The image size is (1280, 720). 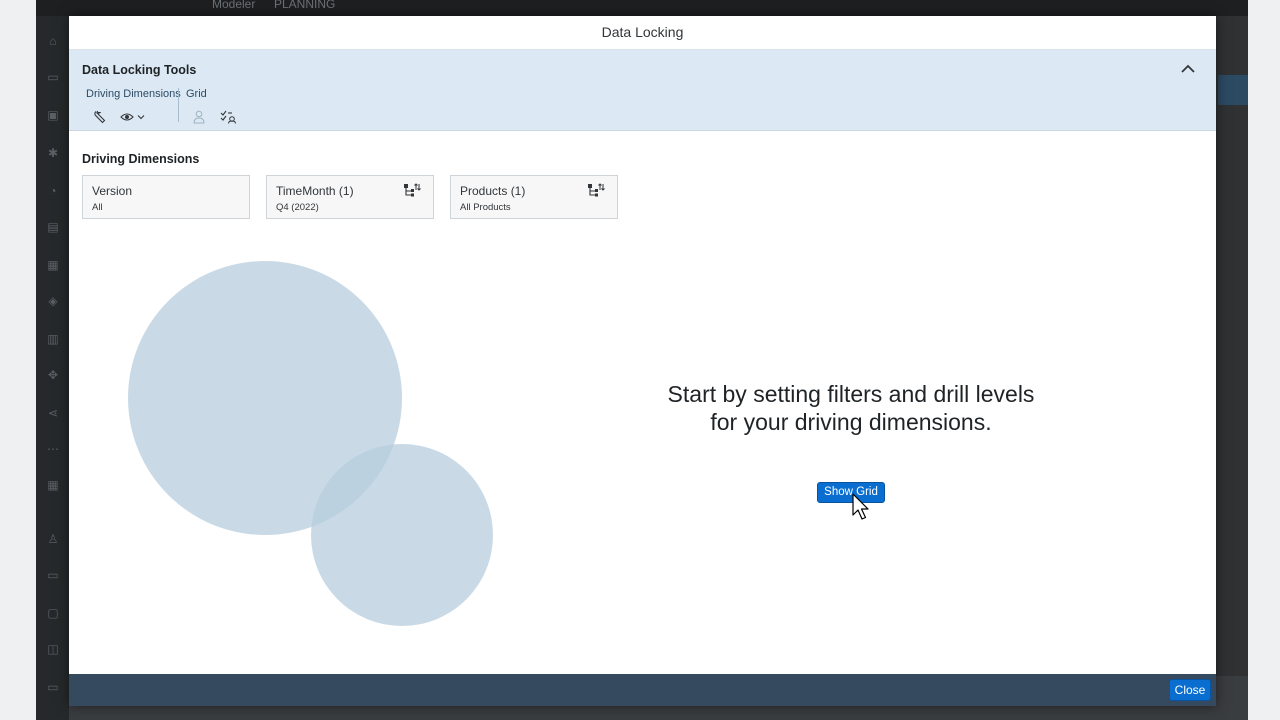 What do you see at coordinates (141, 117) in the screenshot?
I see `chevron-down-icon` at bounding box center [141, 117].